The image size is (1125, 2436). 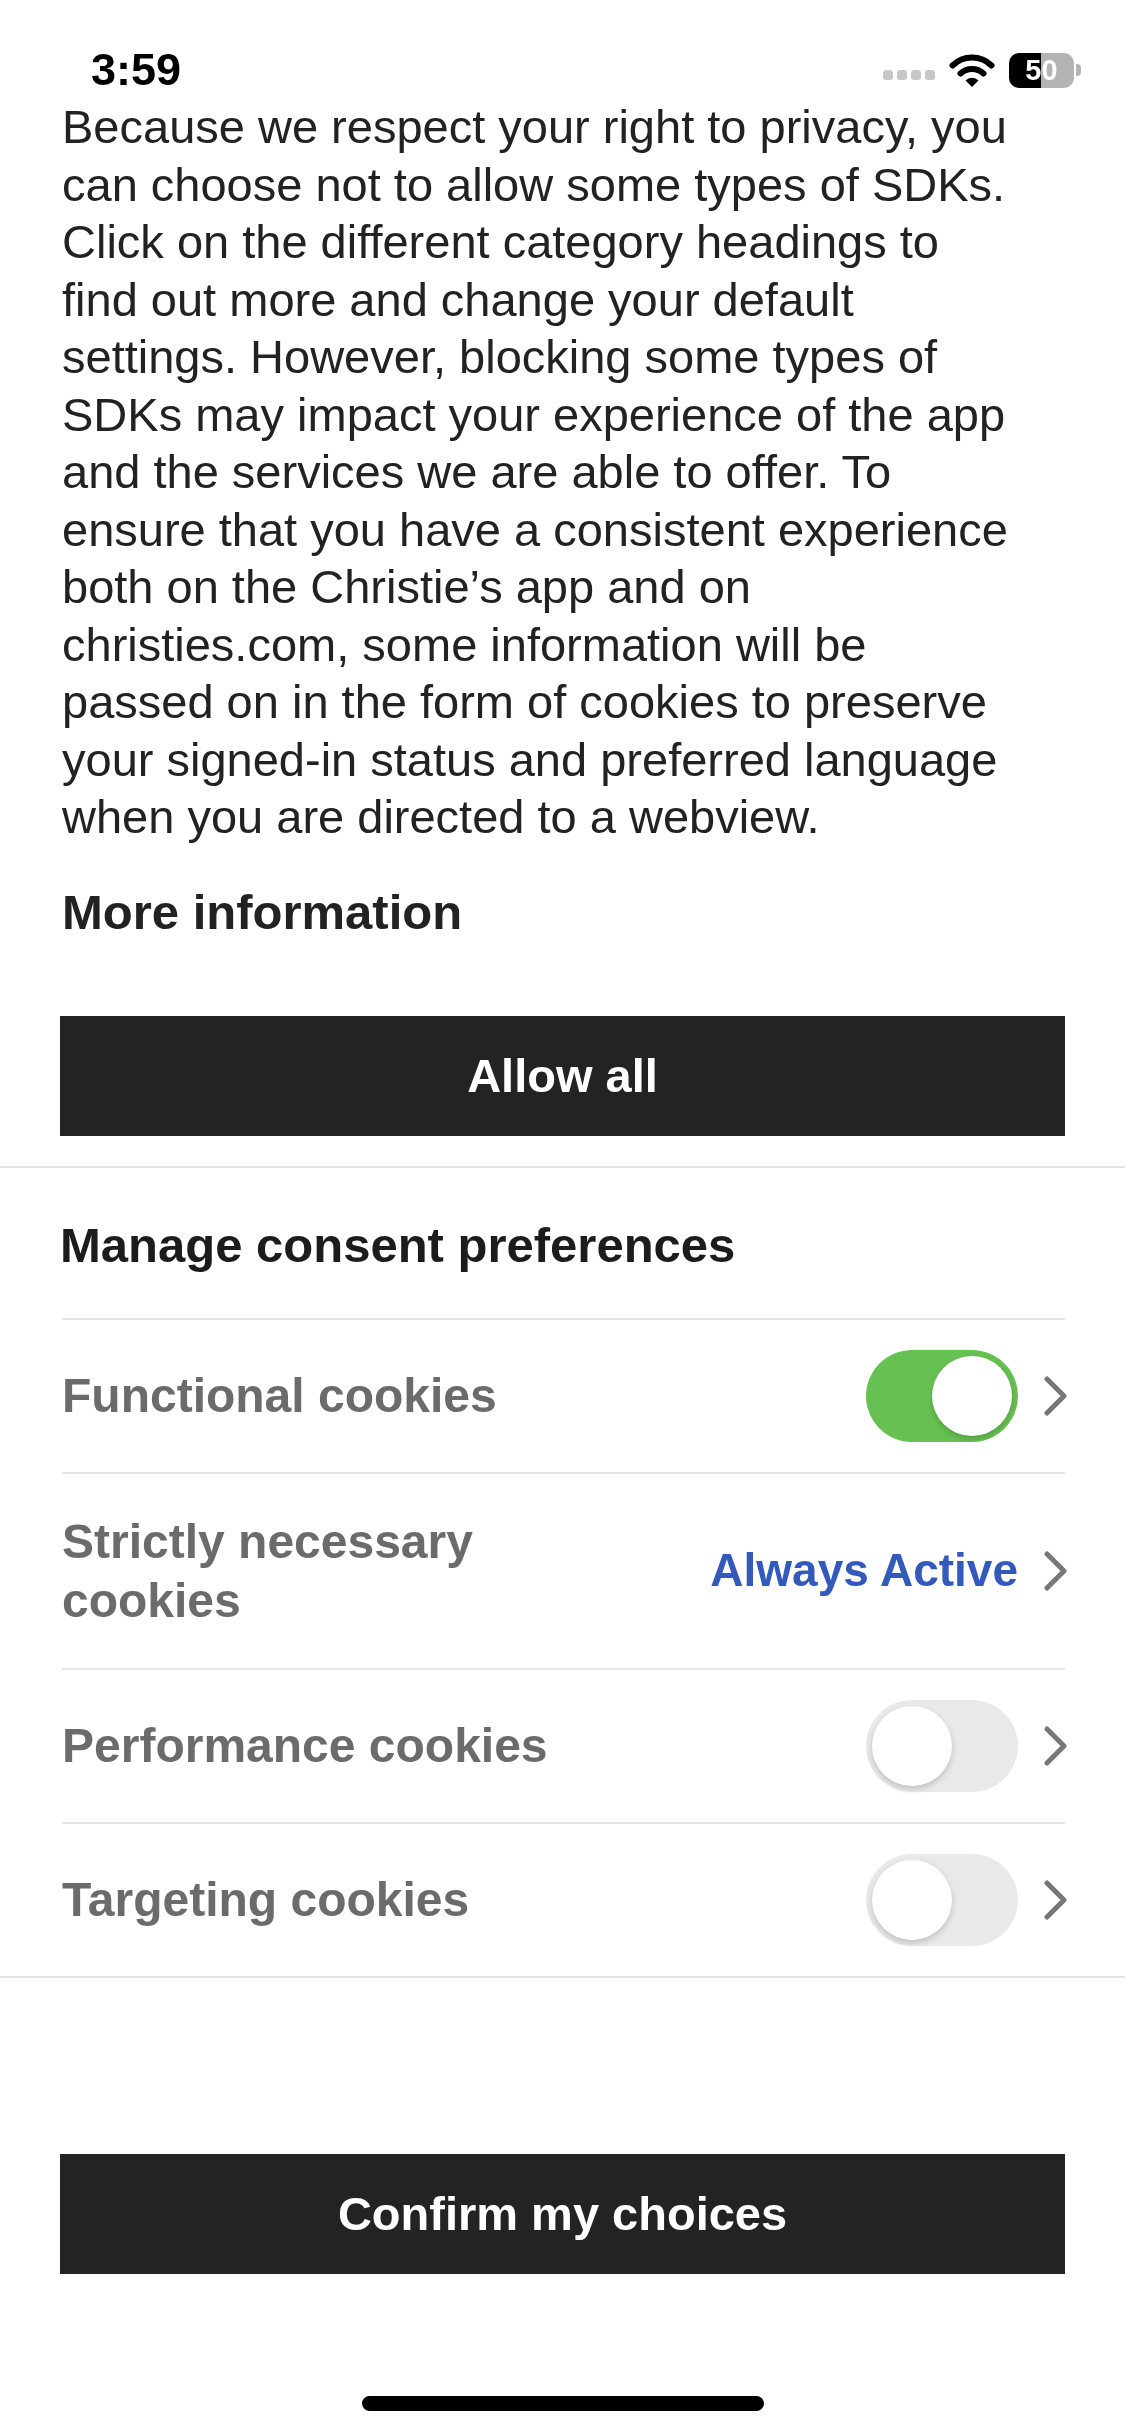 I want to click on status-time: 3:59, so click(x=136, y=70).